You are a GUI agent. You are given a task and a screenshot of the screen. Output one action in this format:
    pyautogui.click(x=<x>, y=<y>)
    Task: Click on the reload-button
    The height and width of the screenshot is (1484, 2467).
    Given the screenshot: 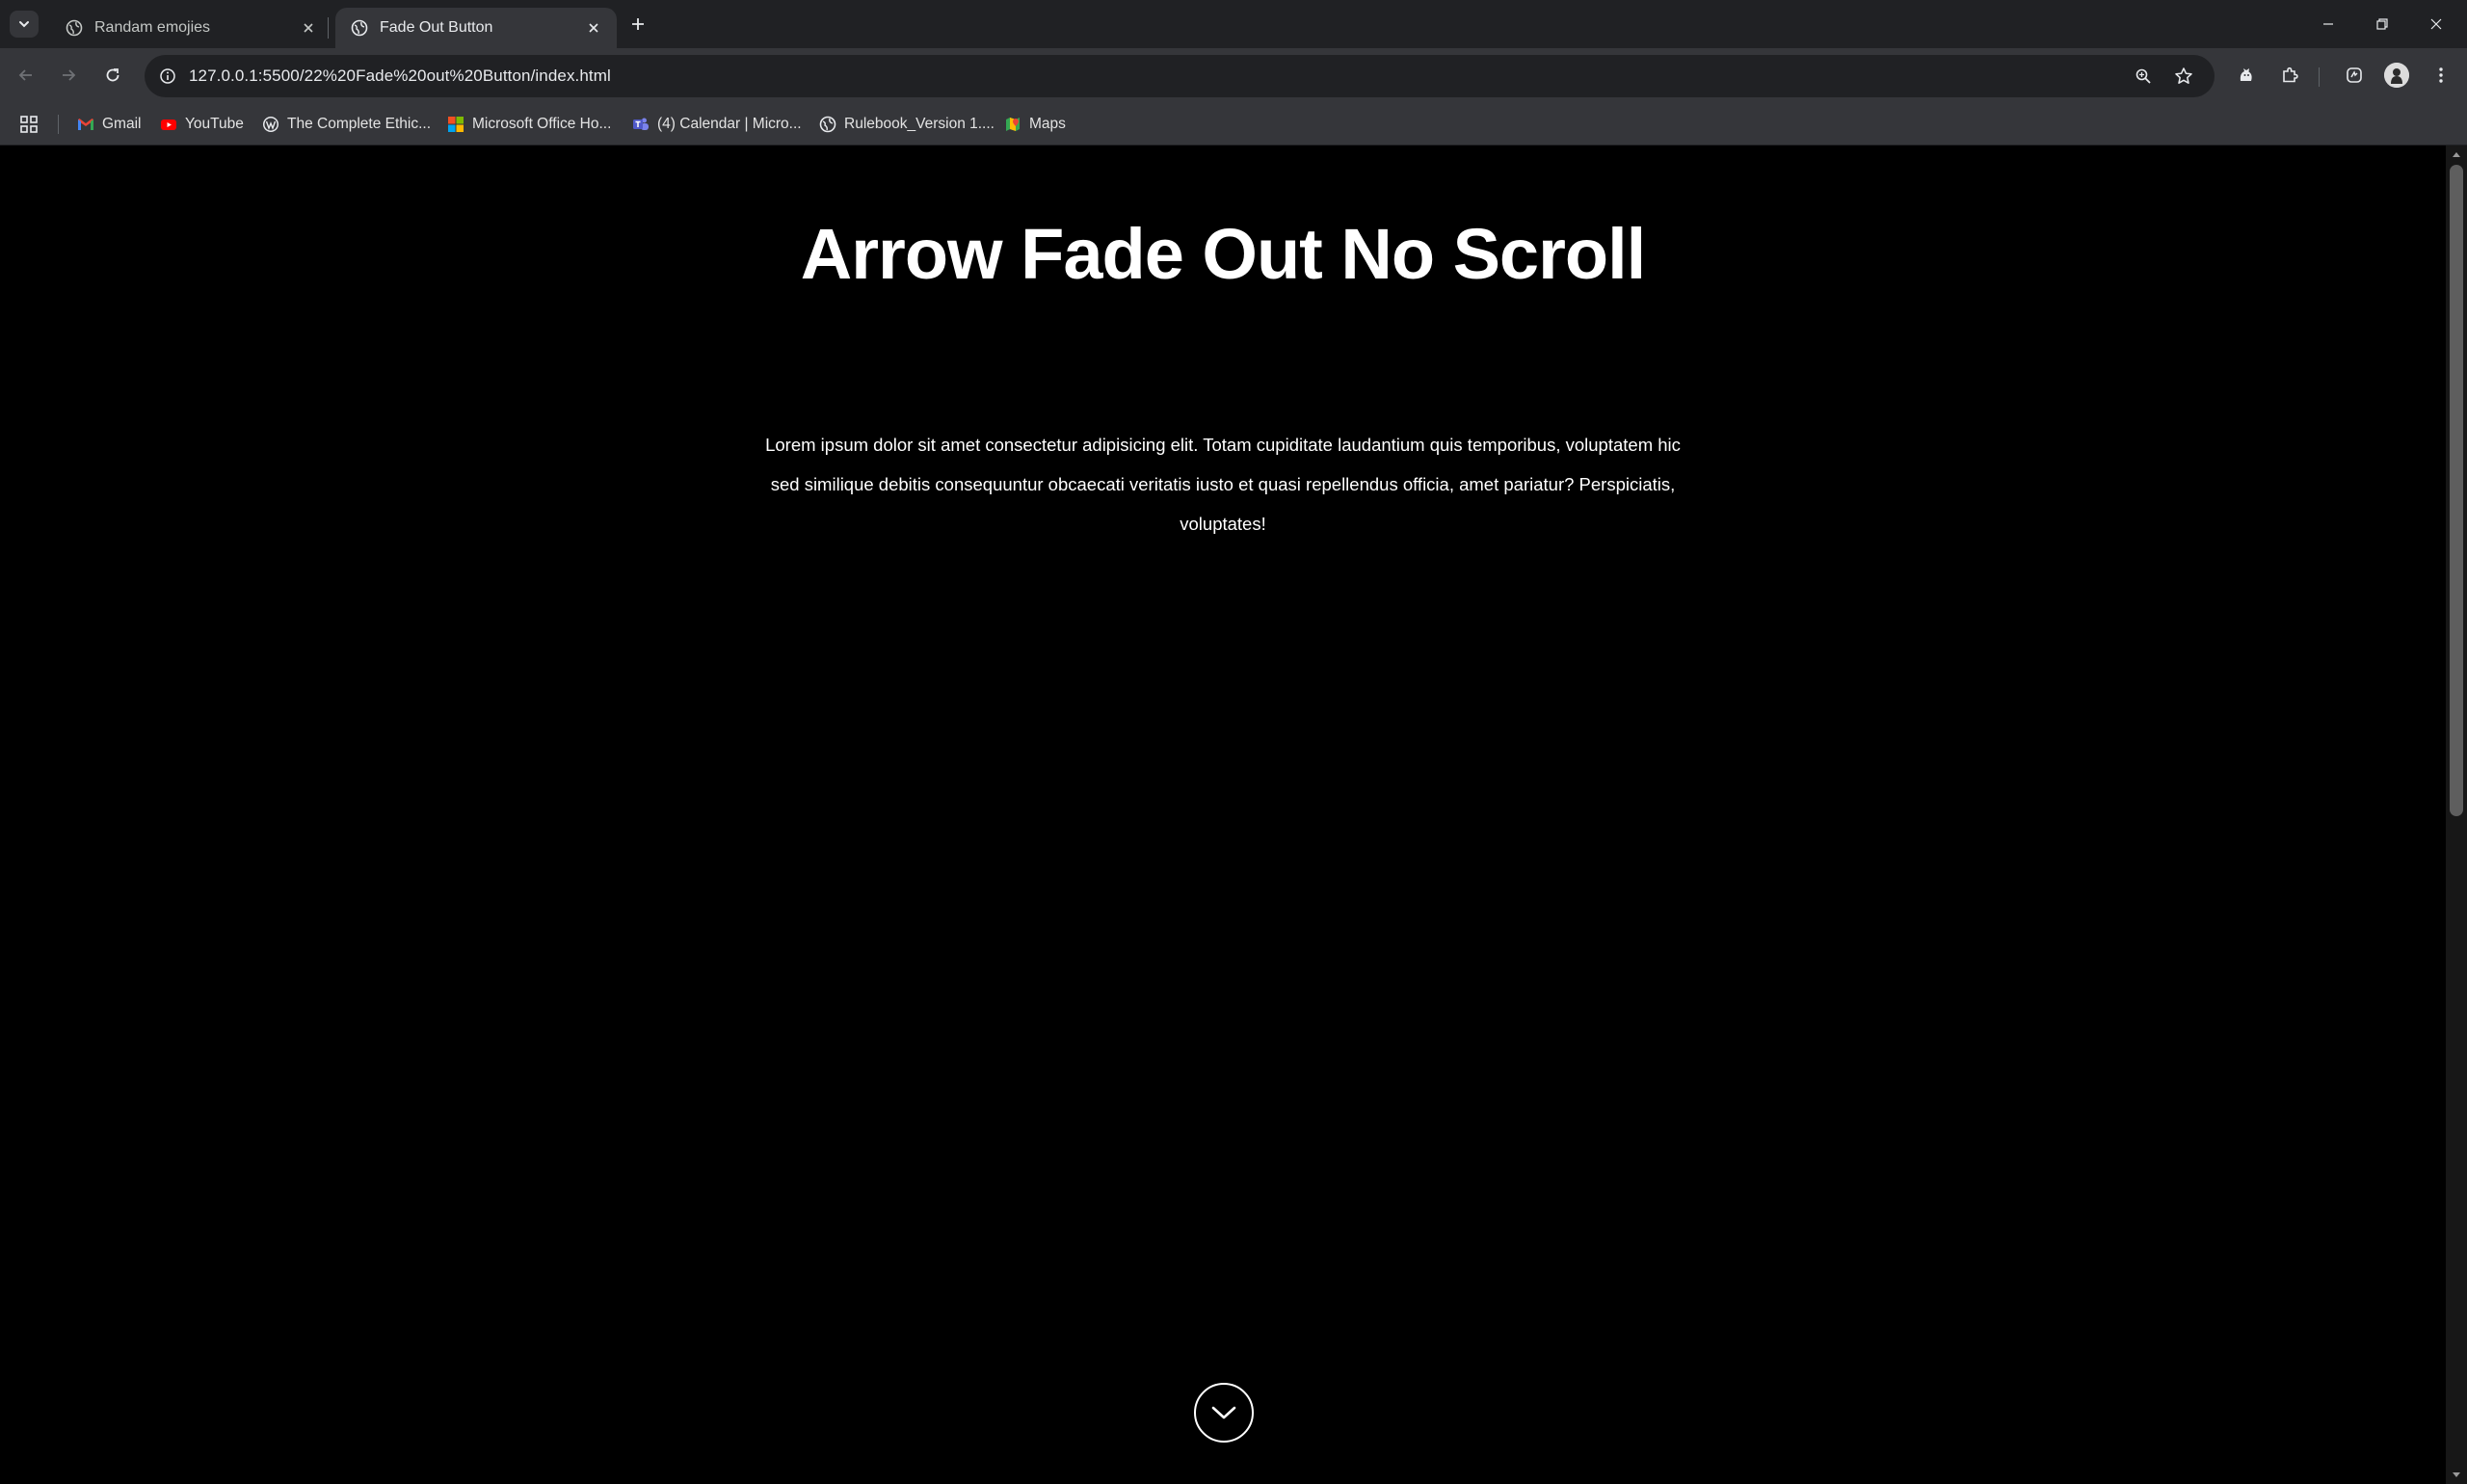 What is the action you would take?
    pyautogui.click(x=112, y=75)
    